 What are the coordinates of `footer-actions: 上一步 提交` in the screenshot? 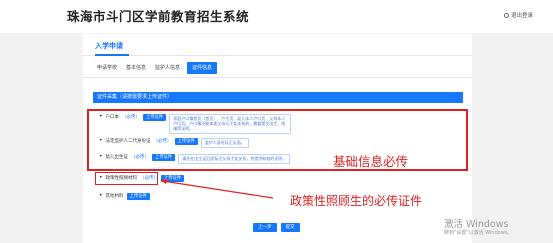 It's located at (276, 227).